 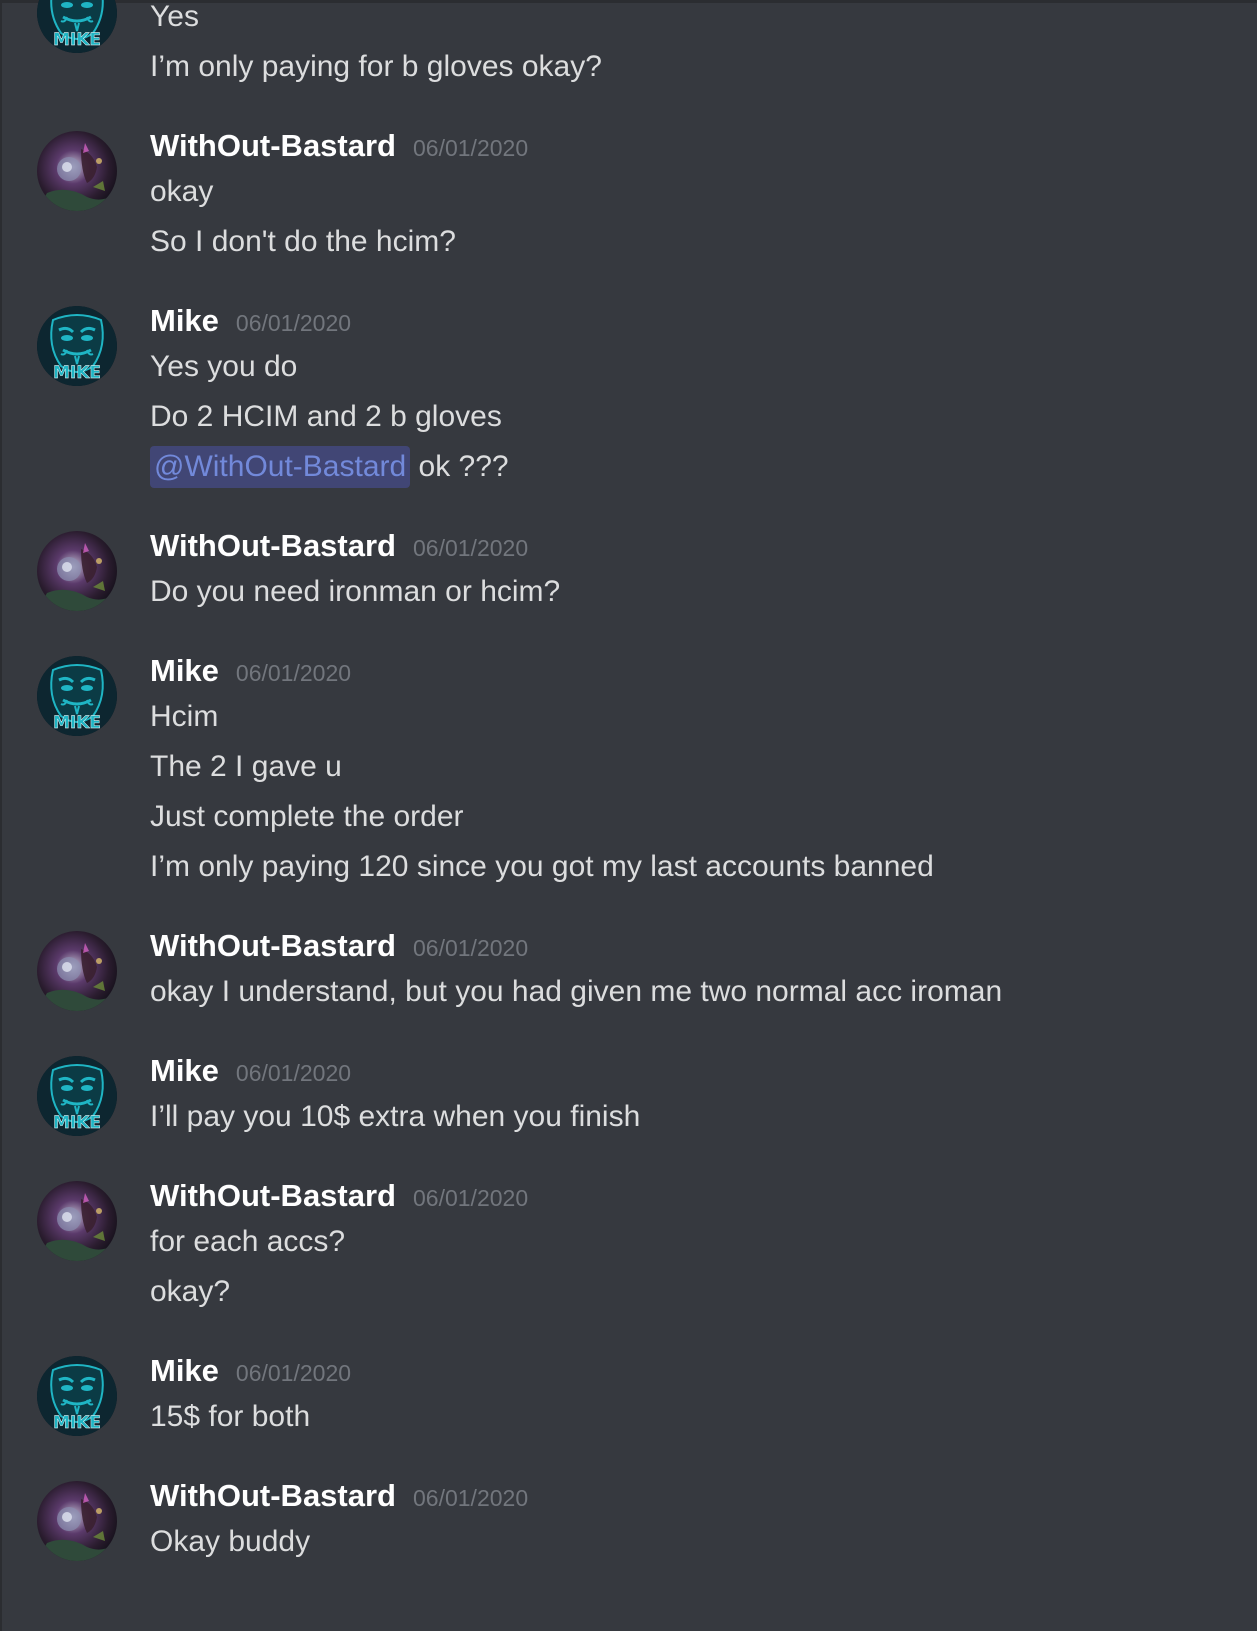 I want to click on message-text: for each accs?, so click(x=248, y=1241).